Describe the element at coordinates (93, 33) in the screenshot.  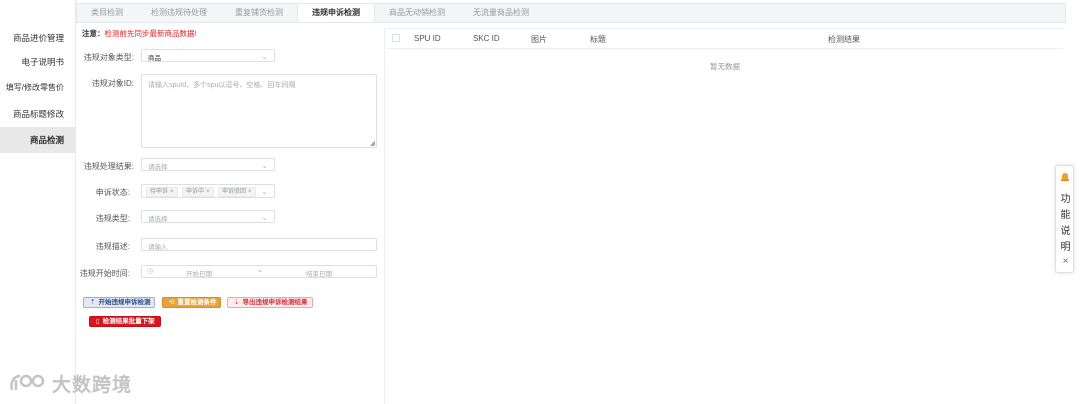
I see `notice-label: 注意：` at that location.